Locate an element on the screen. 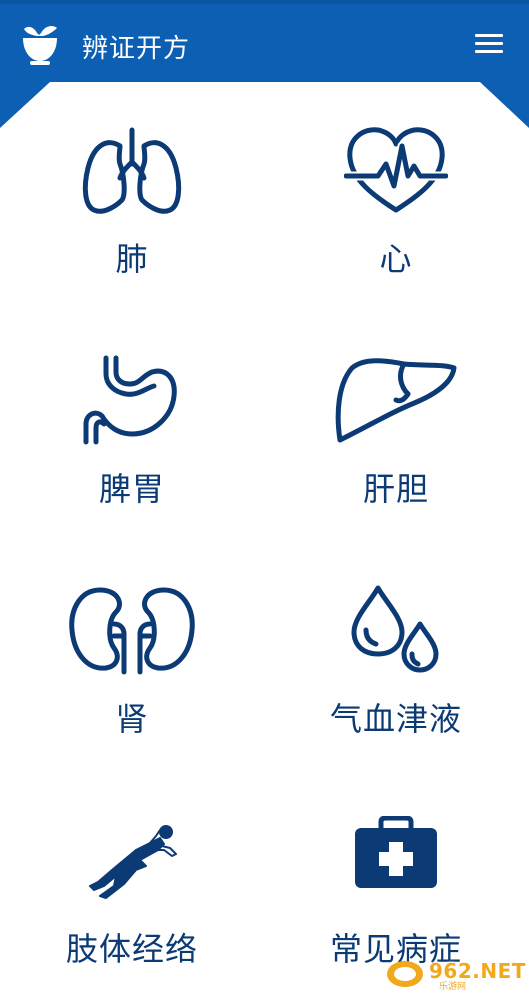  category-liver-gallbladder: 肝胆 is located at coordinates (396, 455).